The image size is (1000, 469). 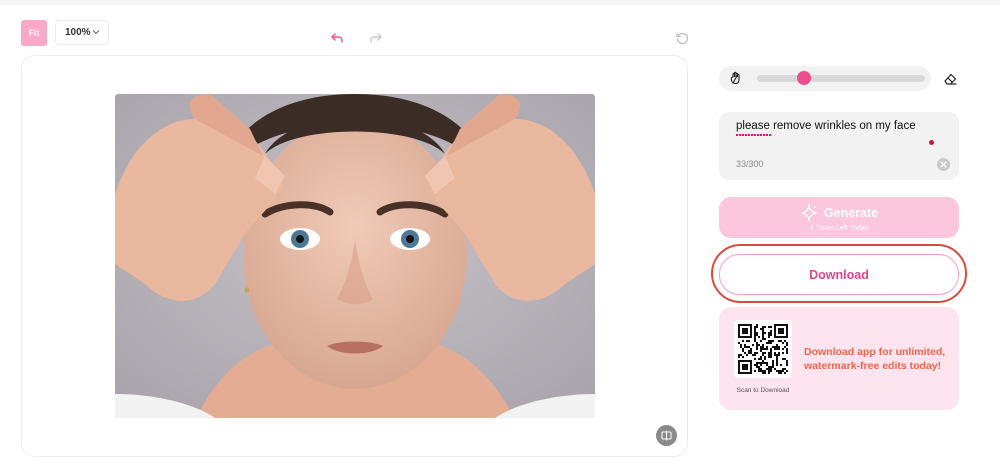 I want to click on character-count: 33/300, so click(x=750, y=164).